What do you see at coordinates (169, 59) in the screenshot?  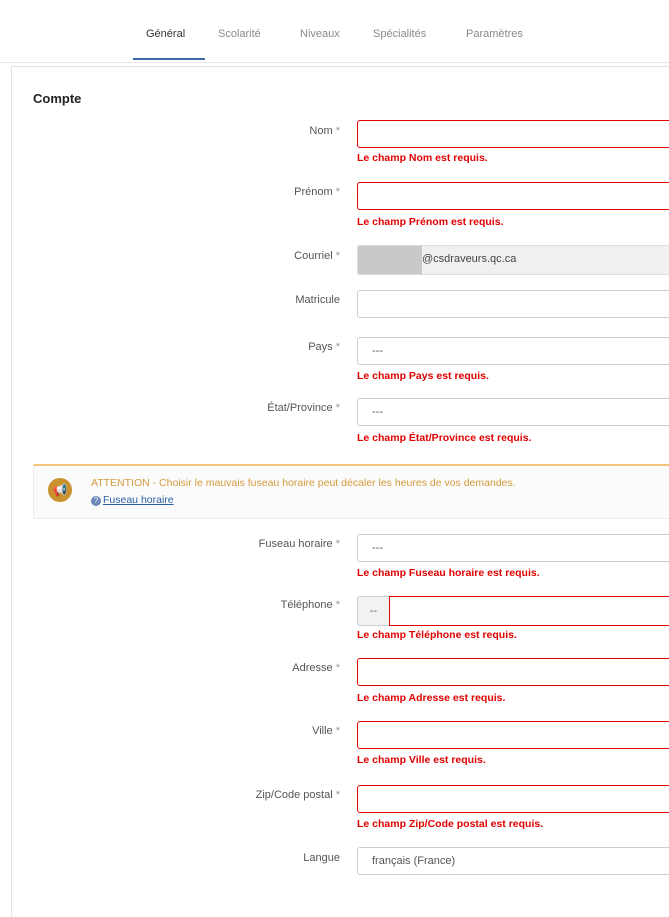 I see `active-tab-indicator` at bounding box center [169, 59].